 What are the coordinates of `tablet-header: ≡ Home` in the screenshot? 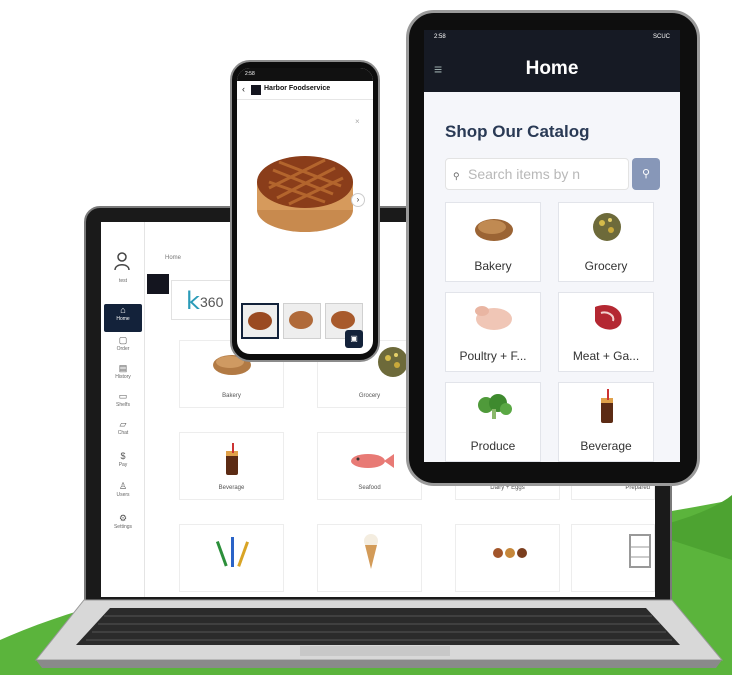 It's located at (552, 69).